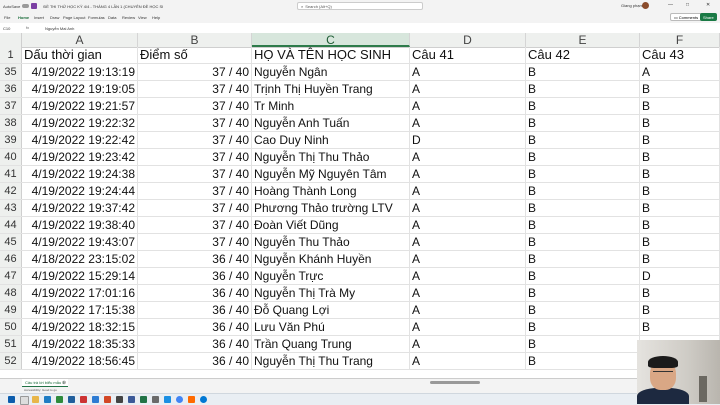 The width and height of the screenshot is (720, 405). Describe the element at coordinates (128, 17) in the screenshot. I see `tab-review: Review` at that location.